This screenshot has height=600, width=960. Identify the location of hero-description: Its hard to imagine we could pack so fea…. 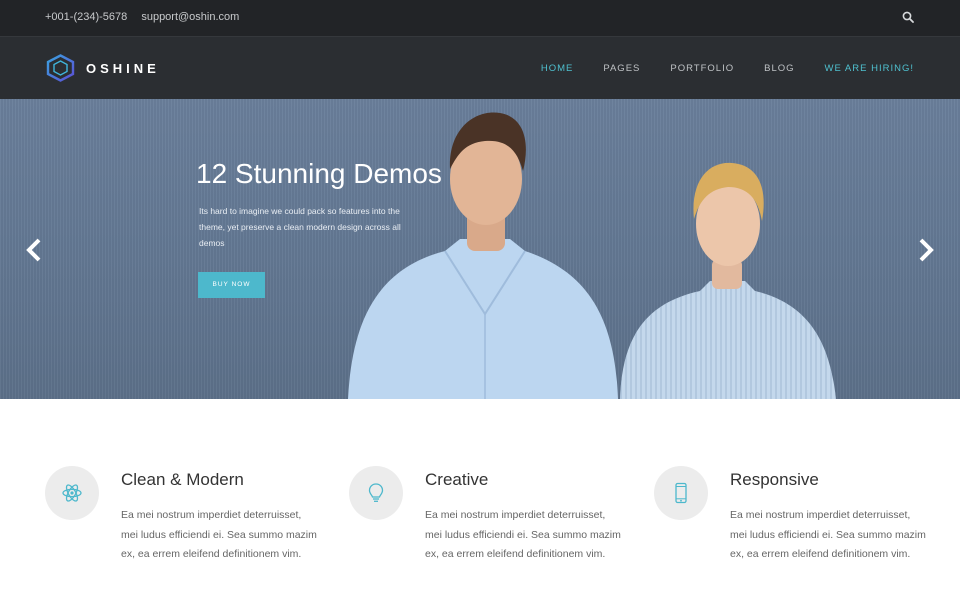
(300, 227).